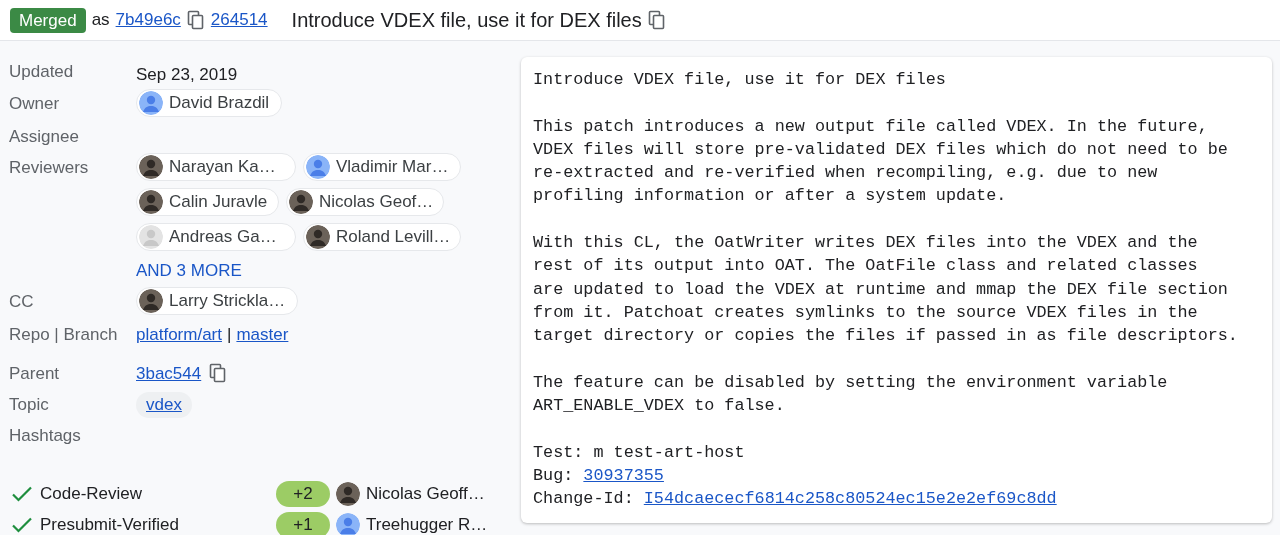 This screenshot has height=535, width=1280. What do you see at coordinates (303, 523) in the screenshot?
I see `vote-score: +1` at bounding box center [303, 523].